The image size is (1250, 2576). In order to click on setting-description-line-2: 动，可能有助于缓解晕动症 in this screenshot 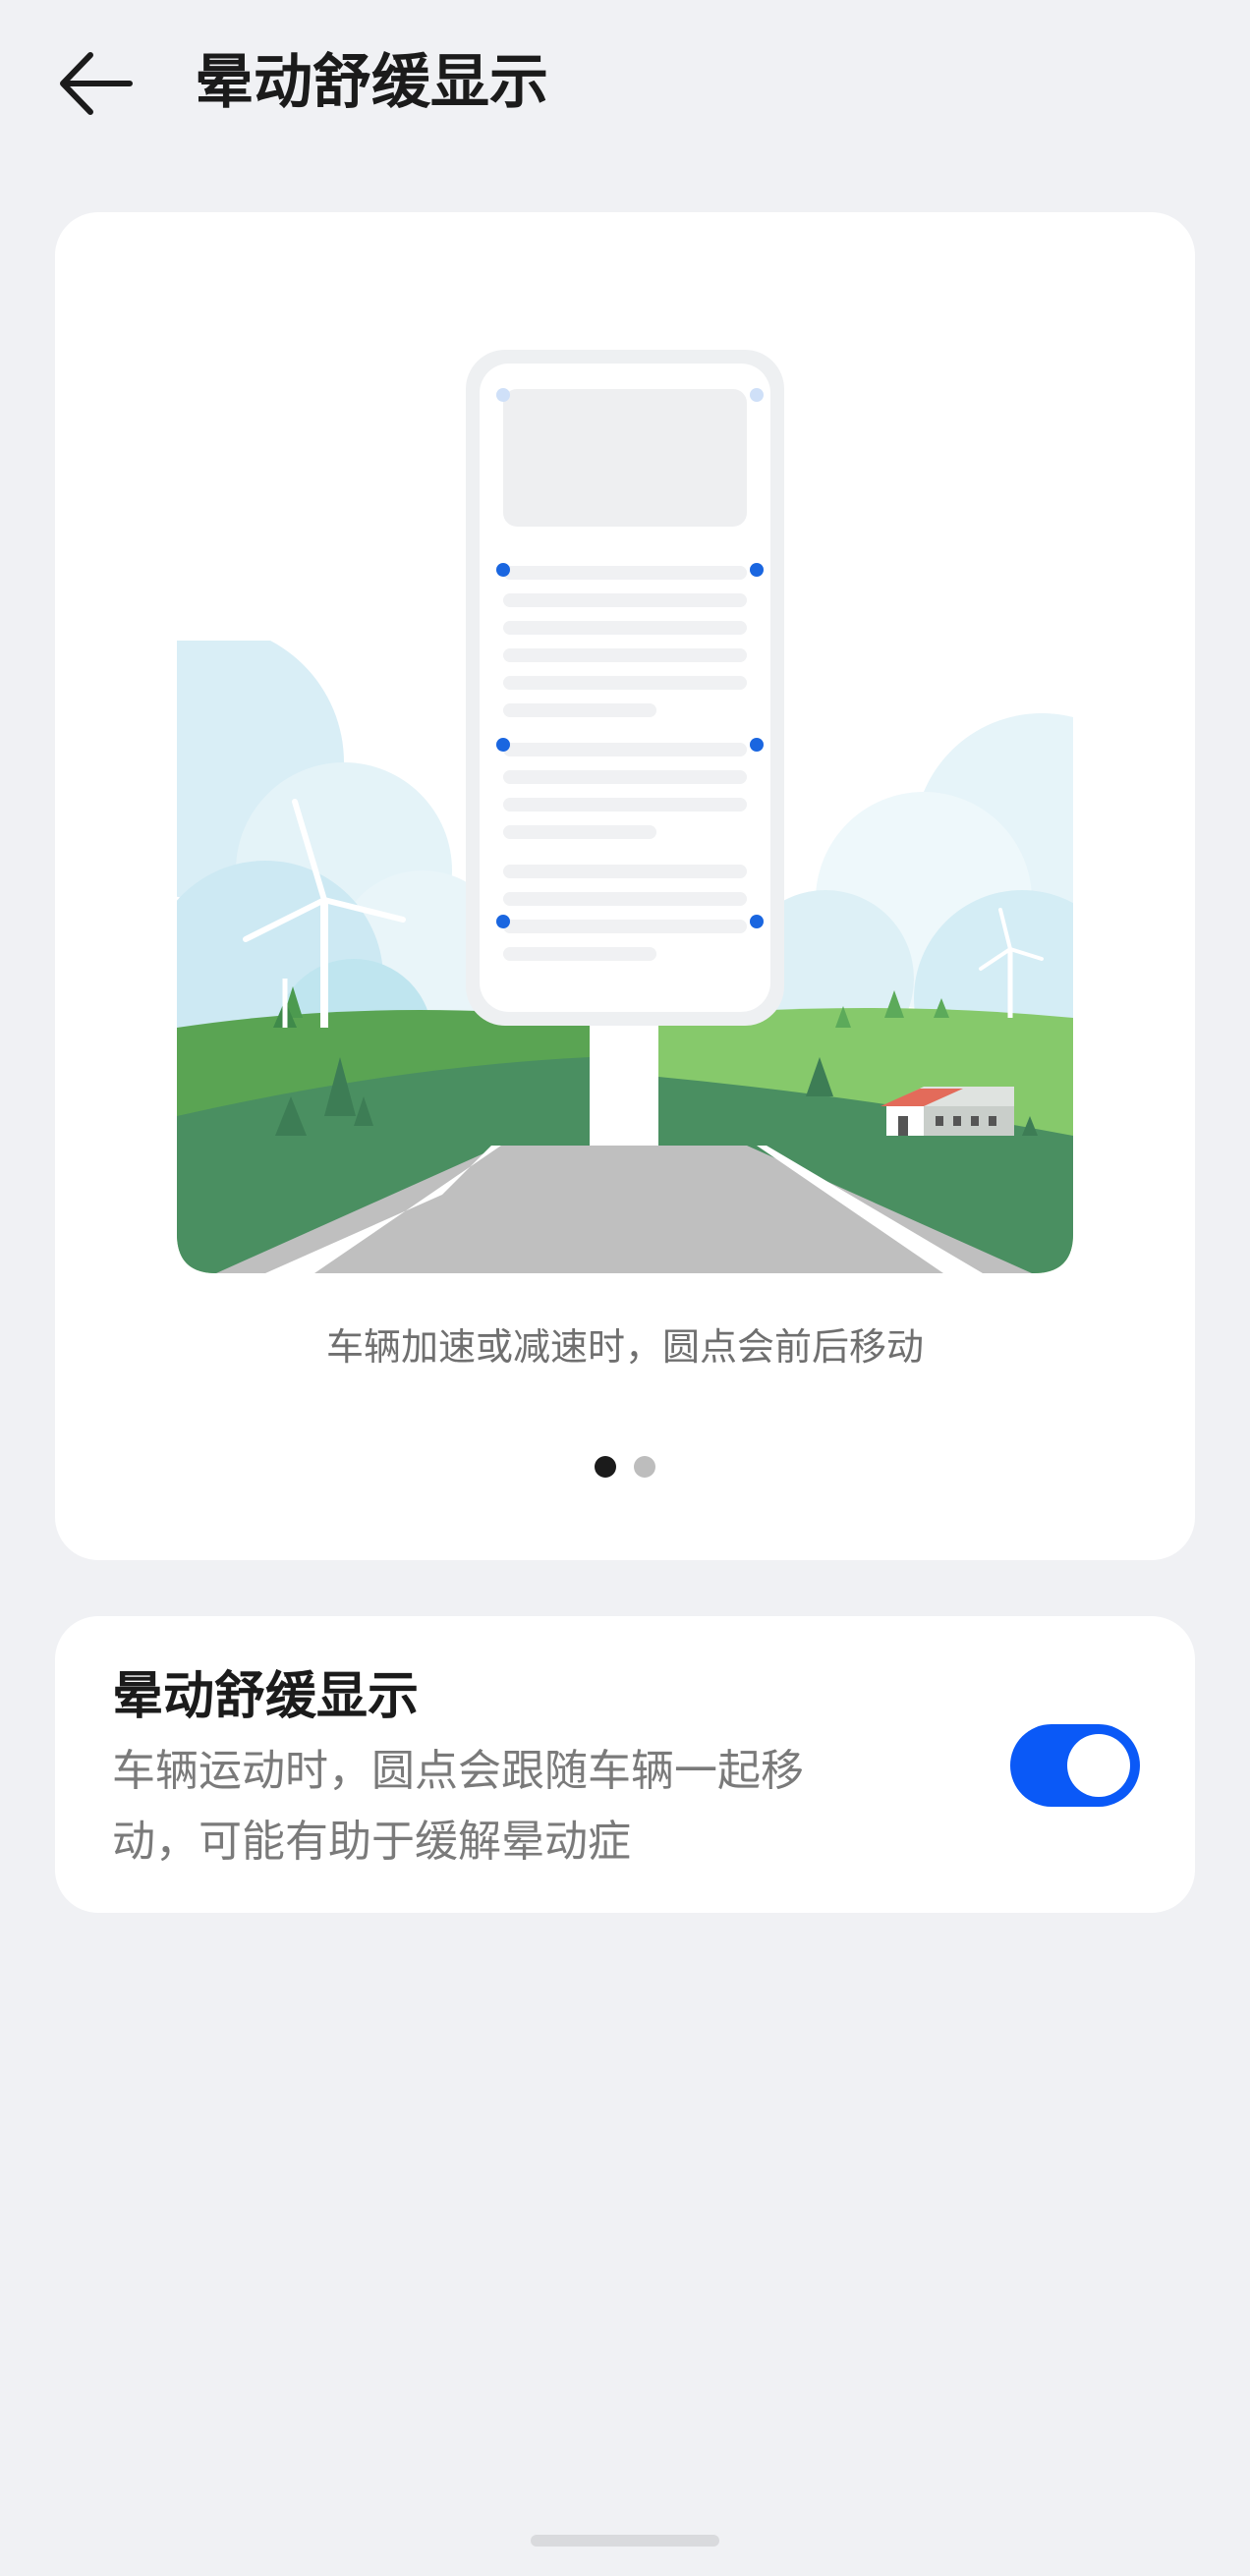, I will do `click(371, 1842)`.